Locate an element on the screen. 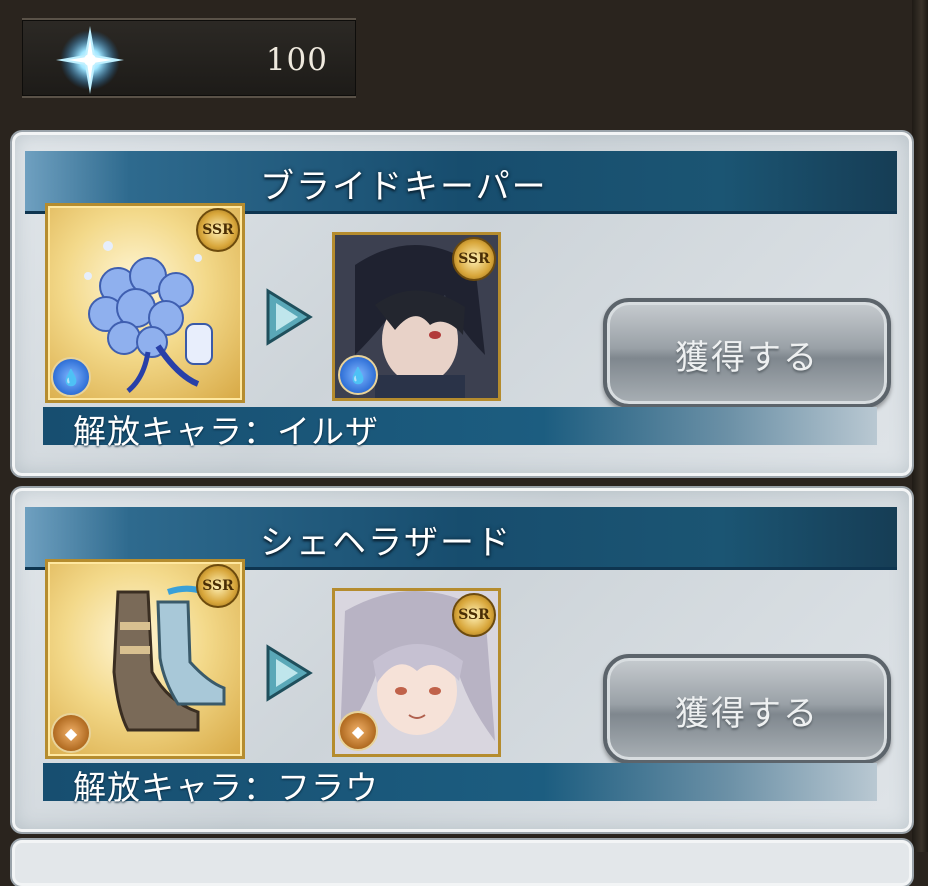 This screenshot has width=928, height=886. currency-display: 100 is located at coordinates (189, 58).